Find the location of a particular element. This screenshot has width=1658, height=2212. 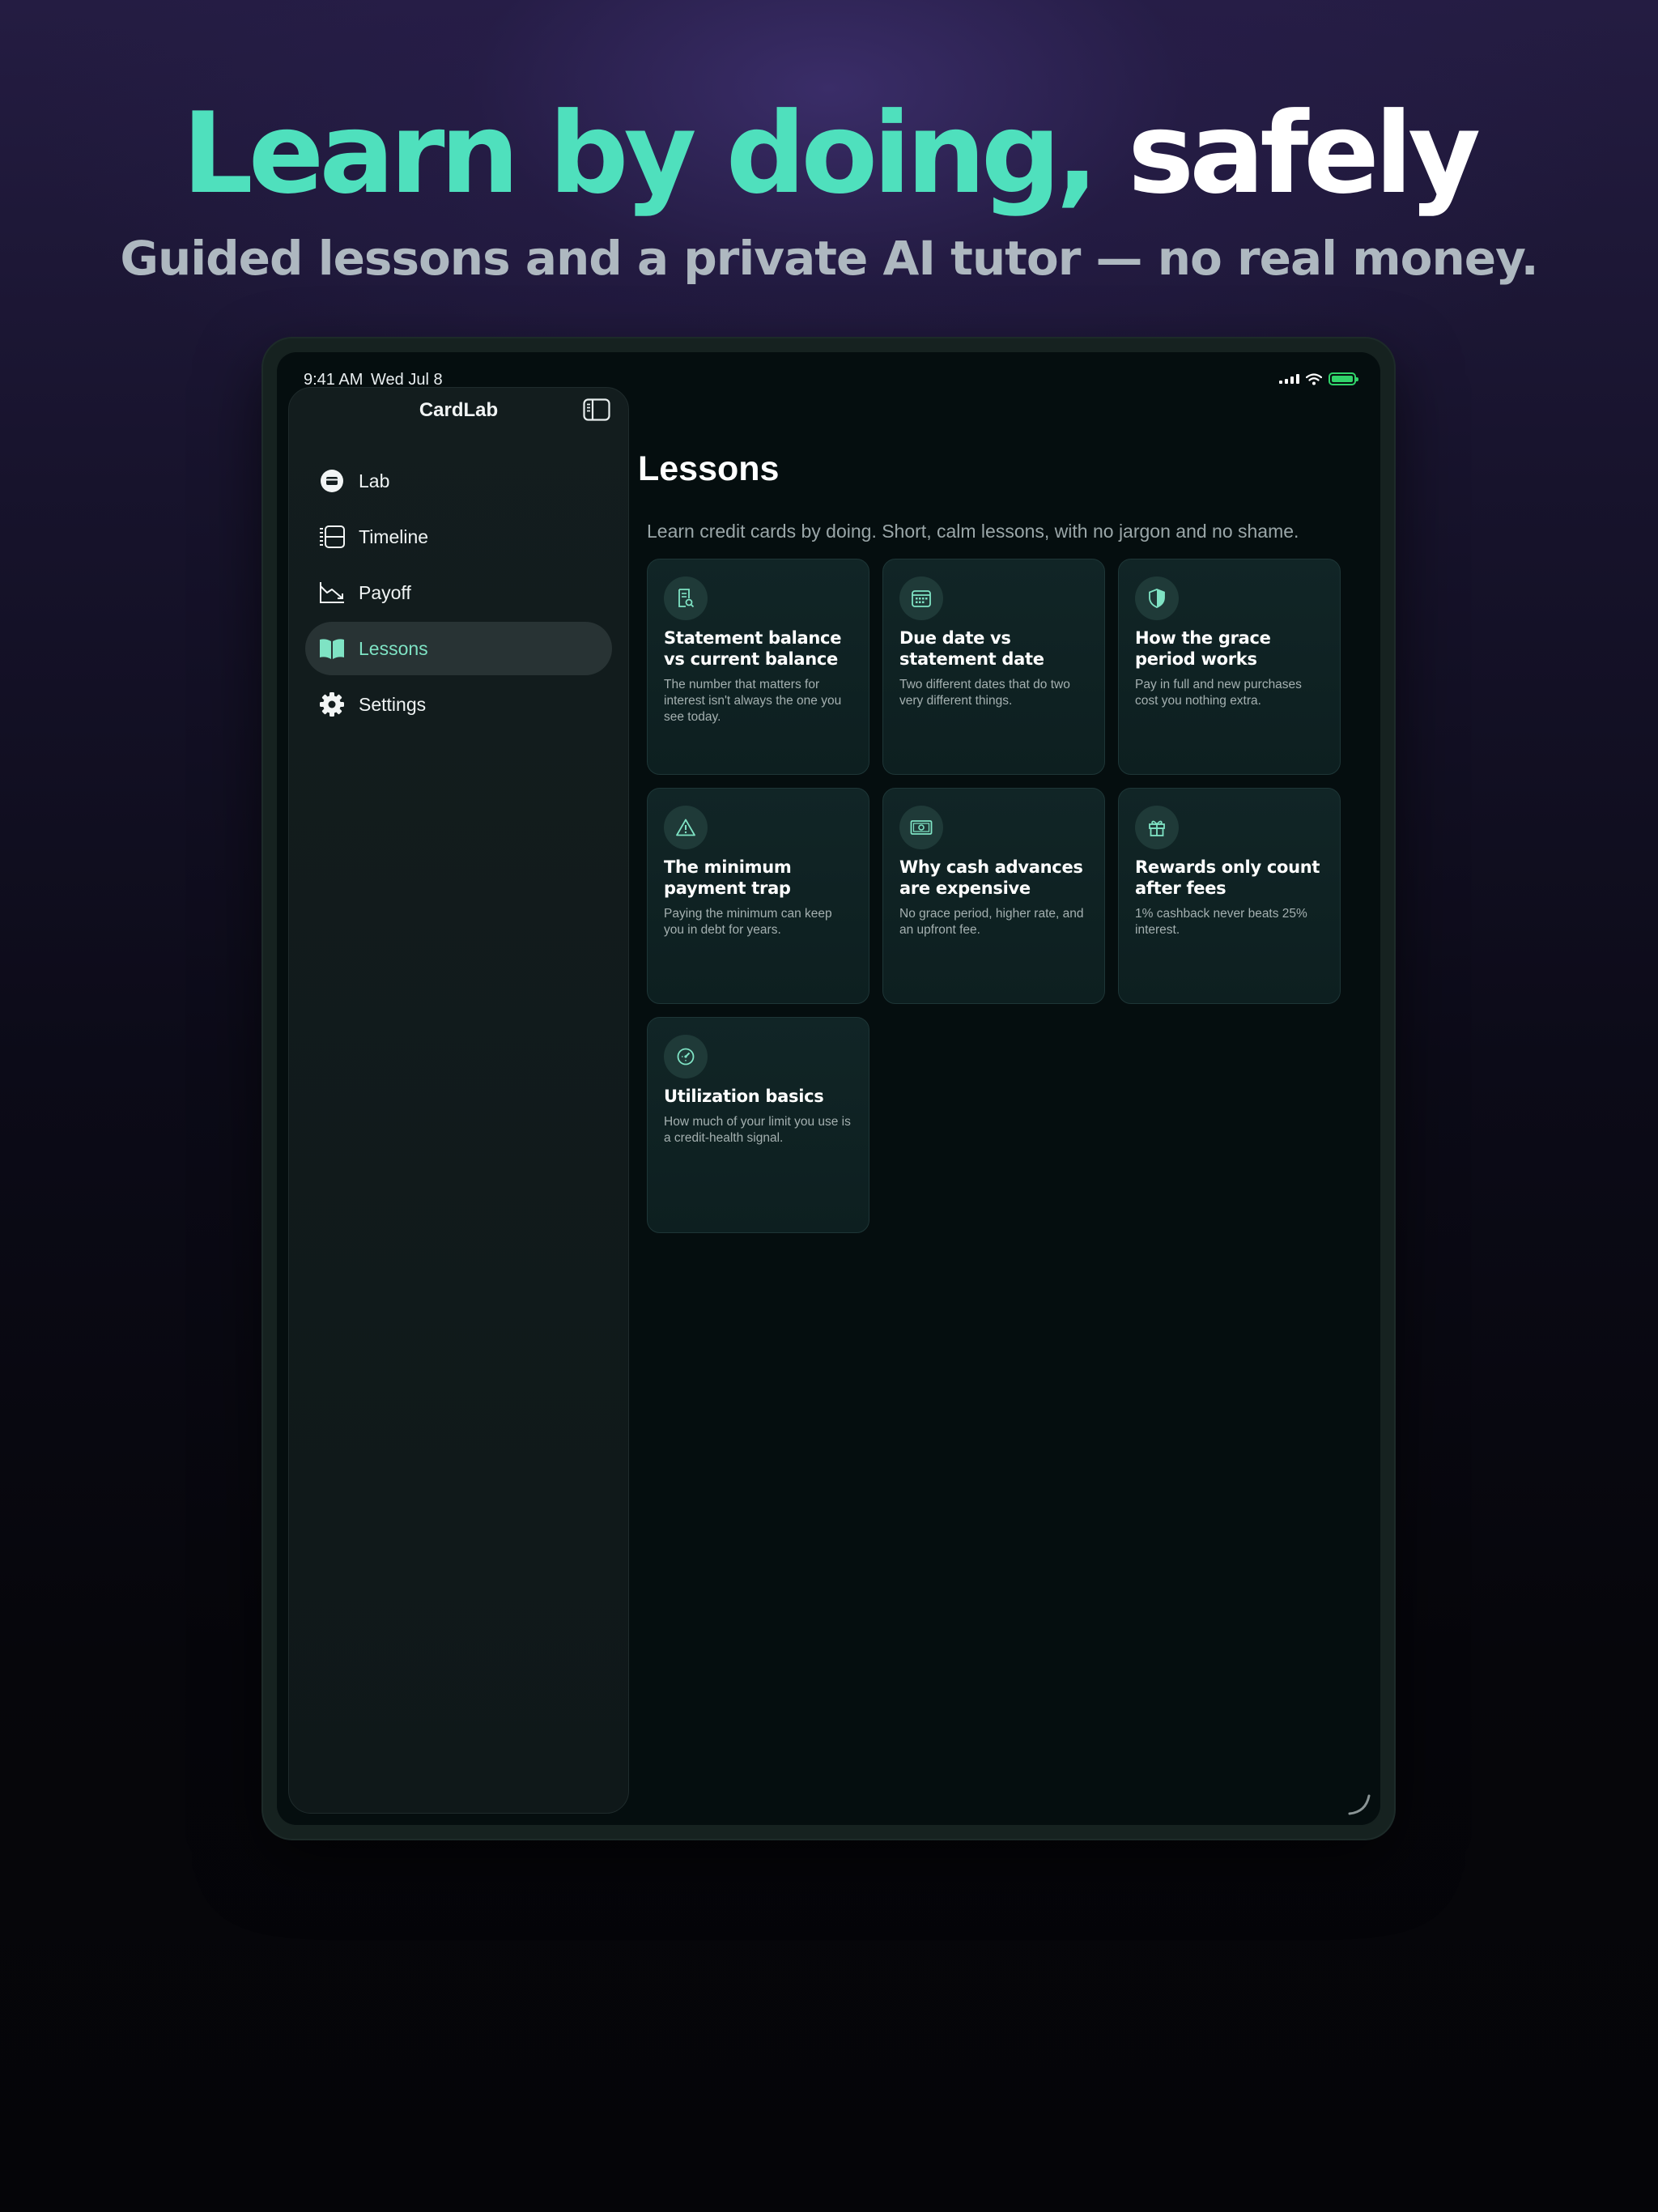

lesson-card-title: Why cash advances are expensive is located at coordinates (991, 877).